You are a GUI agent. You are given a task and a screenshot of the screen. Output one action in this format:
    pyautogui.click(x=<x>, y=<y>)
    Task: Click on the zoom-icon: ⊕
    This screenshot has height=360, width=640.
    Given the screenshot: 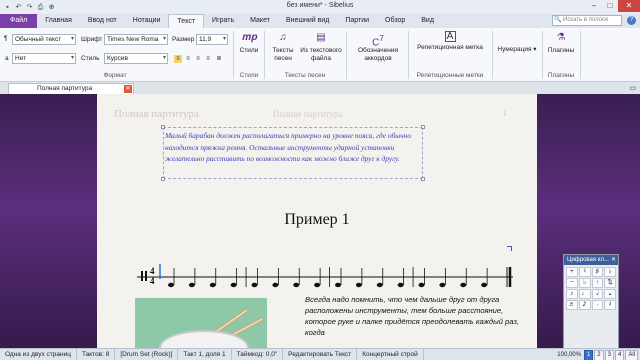 What is the action you would take?
    pyautogui.click(x=51, y=7)
    